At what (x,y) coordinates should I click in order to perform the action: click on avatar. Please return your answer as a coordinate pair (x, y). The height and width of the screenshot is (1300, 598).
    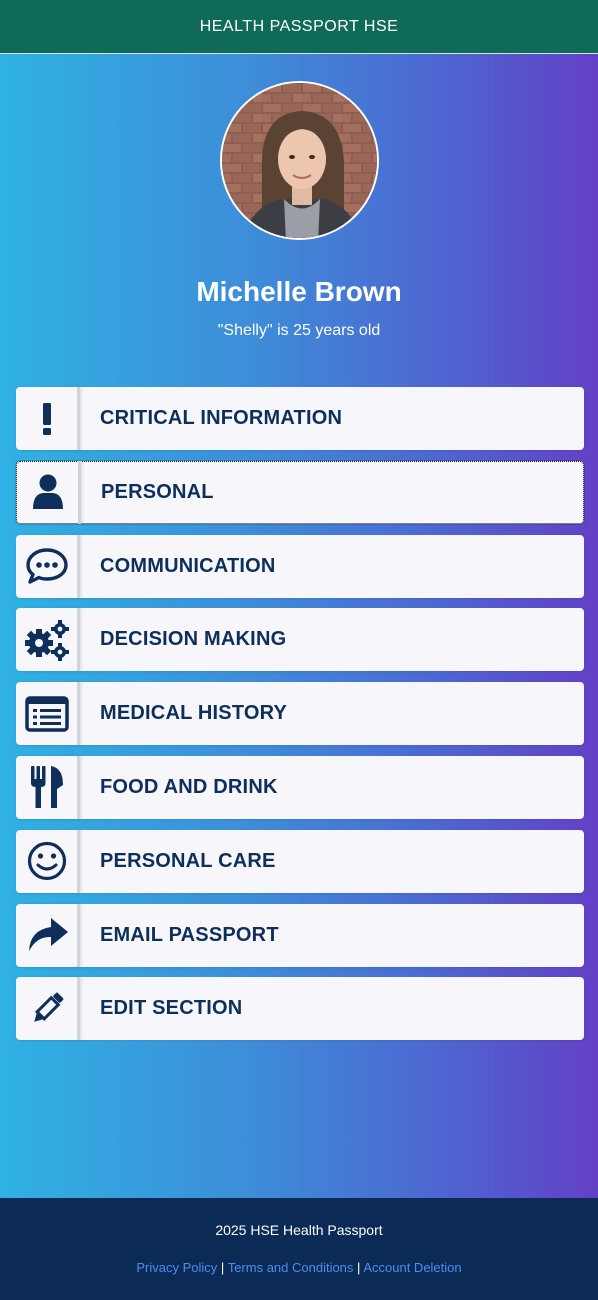
    Looking at the image, I should click on (299, 160).